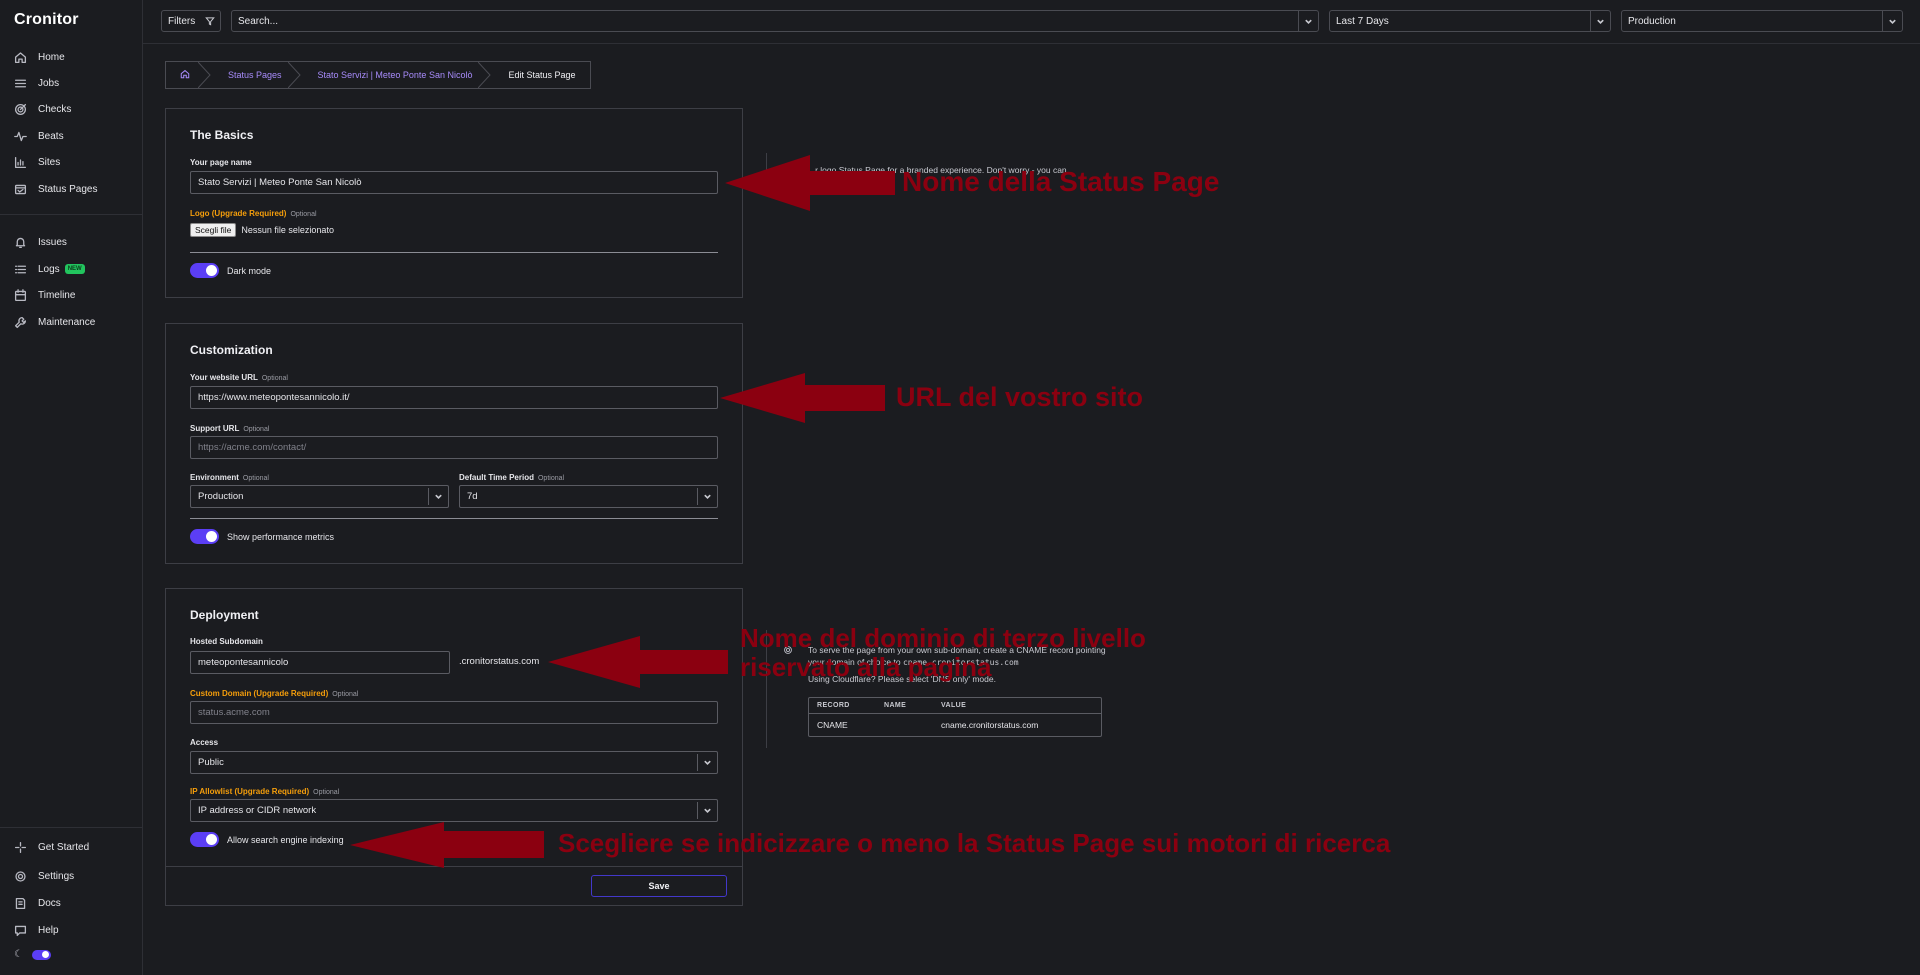  Describe the element at coordinates (810, 183) in the screenshot. I see `annotation-arrow-page-name` at that location.